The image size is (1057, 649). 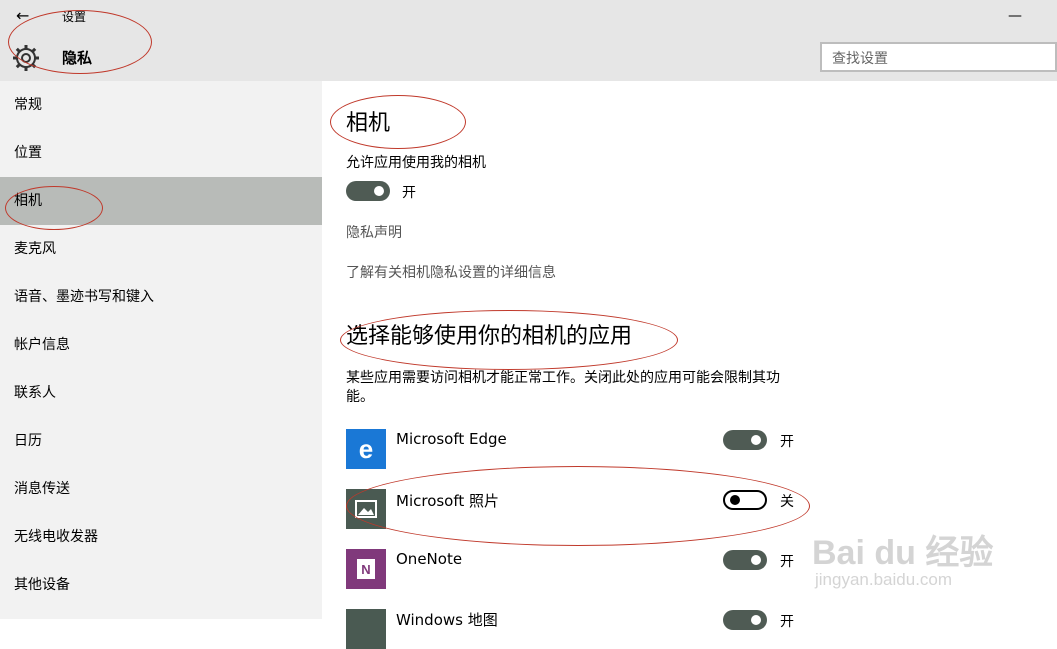 I want to click on onenote-state: 开, so click(x=787, y=562).